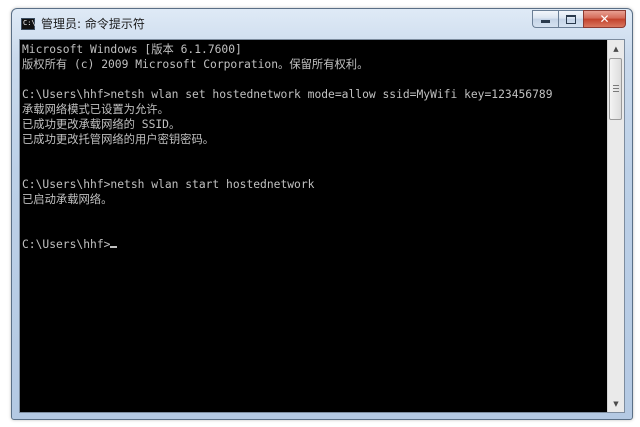  I want to click on scroll-up-button: ▲, so click(616, 48).